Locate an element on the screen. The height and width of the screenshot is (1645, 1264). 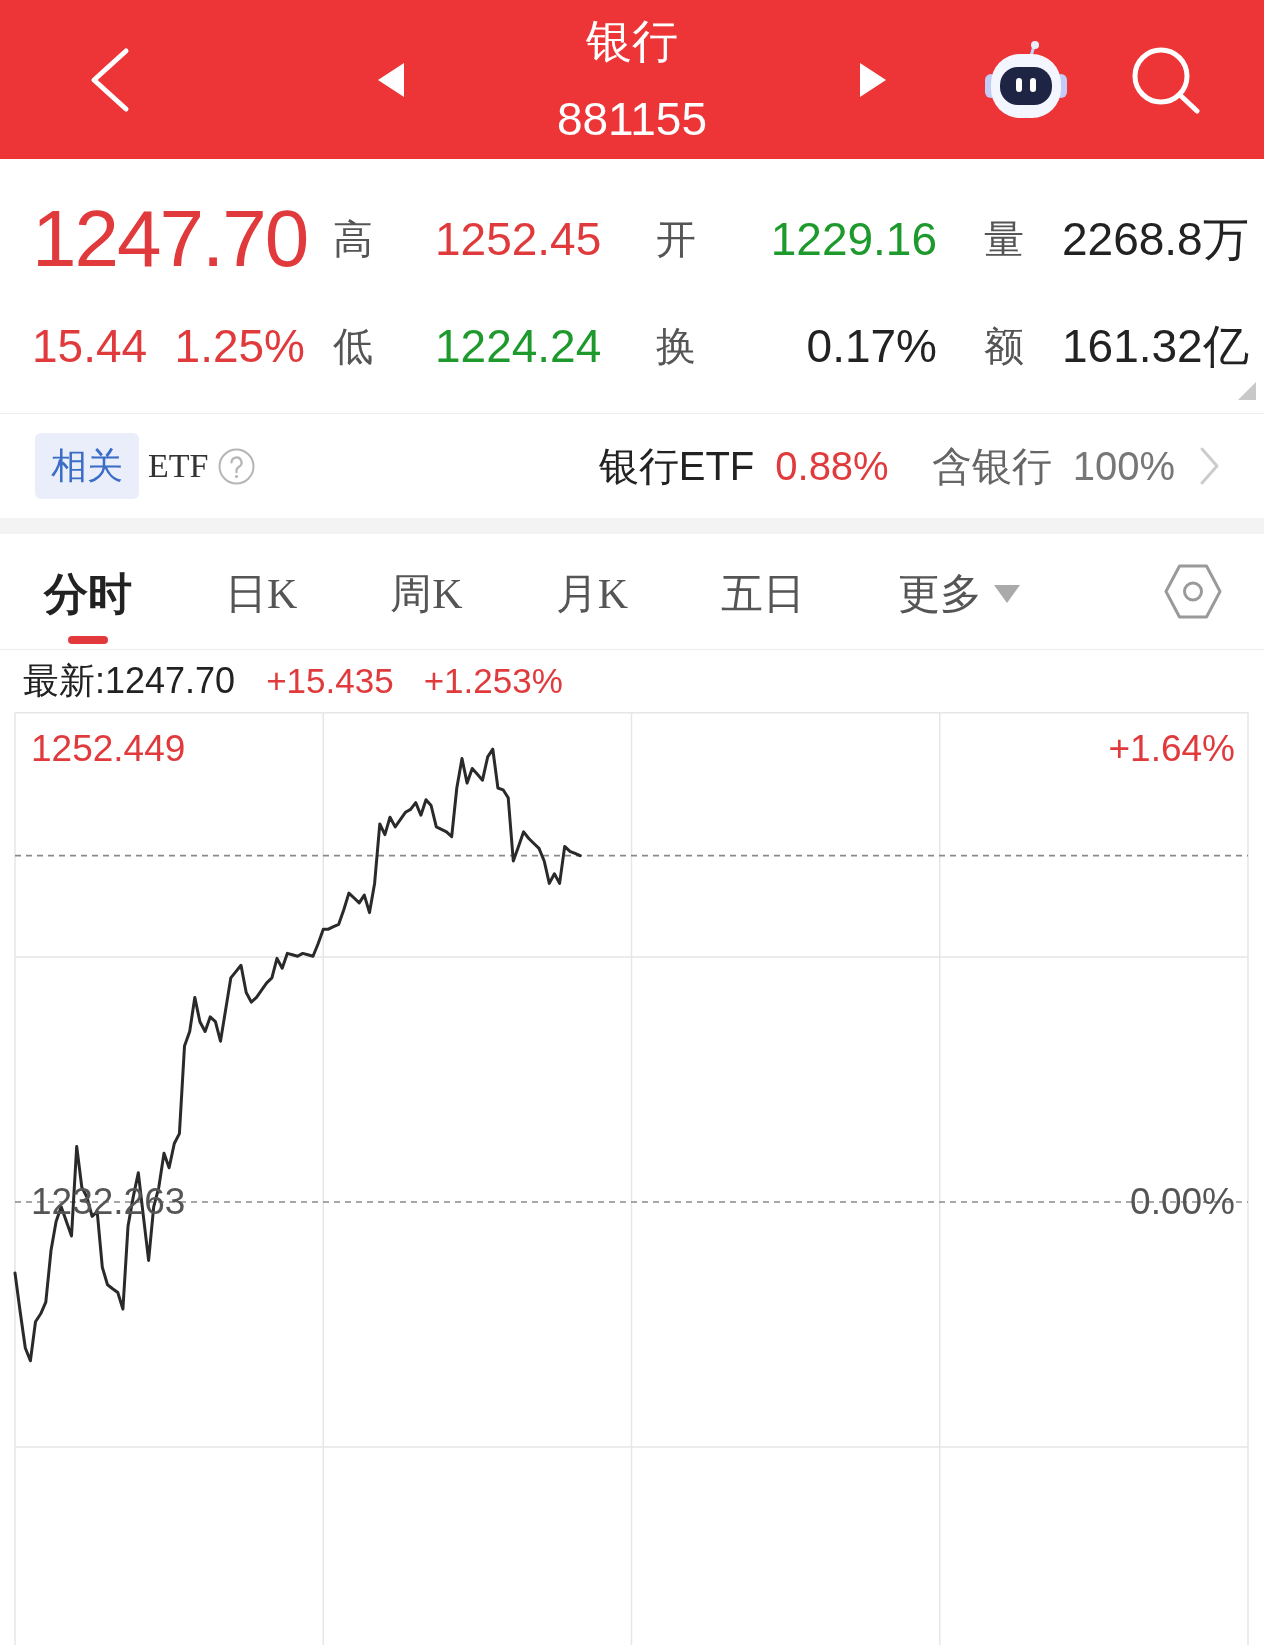
stat-value: 161.32亿 is located at coordinates (1155, 346).